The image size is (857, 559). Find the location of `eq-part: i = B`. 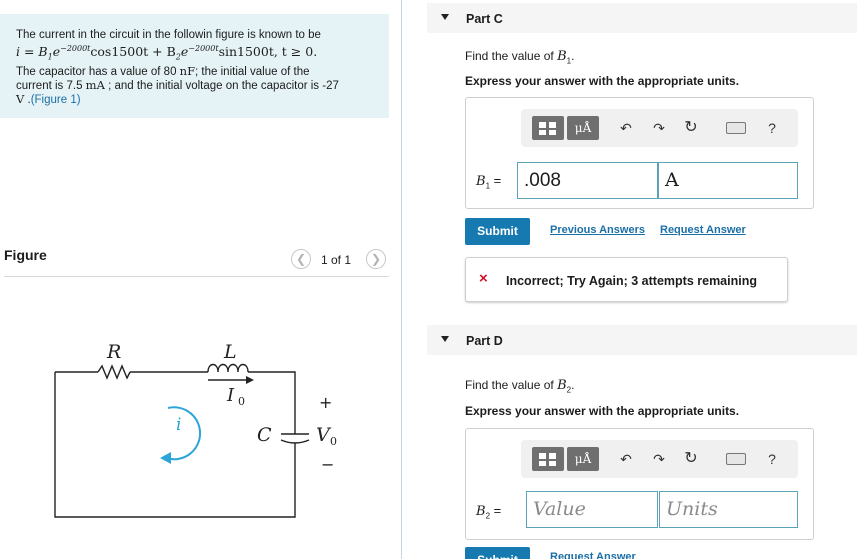

eq-part: i = B is located at coordinates (32, 52).